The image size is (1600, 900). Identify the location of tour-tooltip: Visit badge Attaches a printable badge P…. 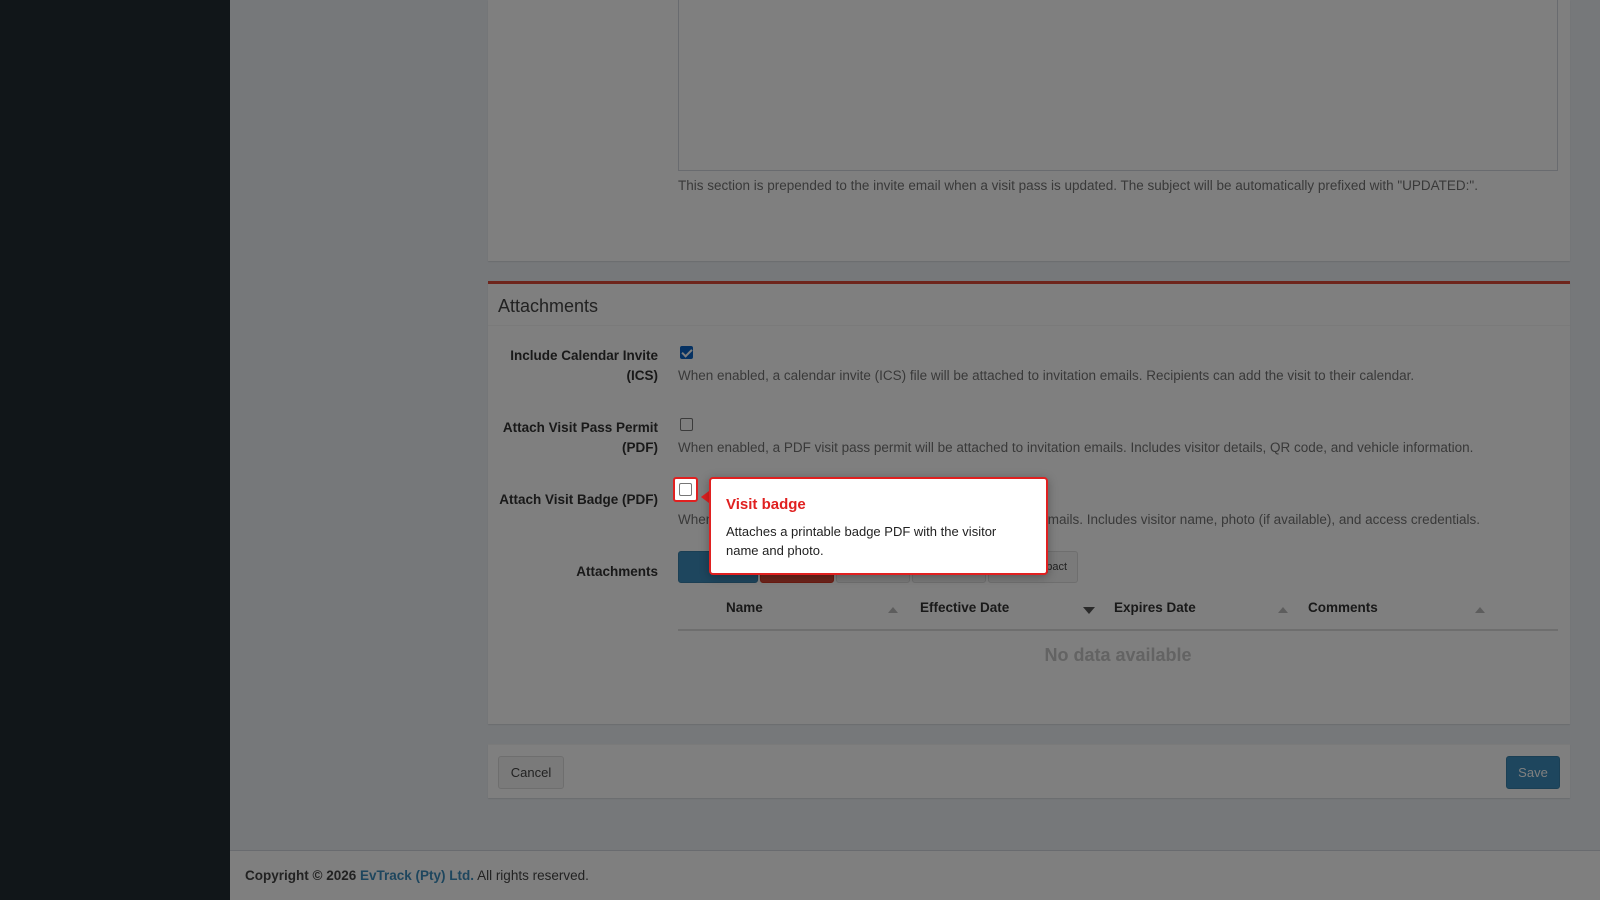
(878, 526).